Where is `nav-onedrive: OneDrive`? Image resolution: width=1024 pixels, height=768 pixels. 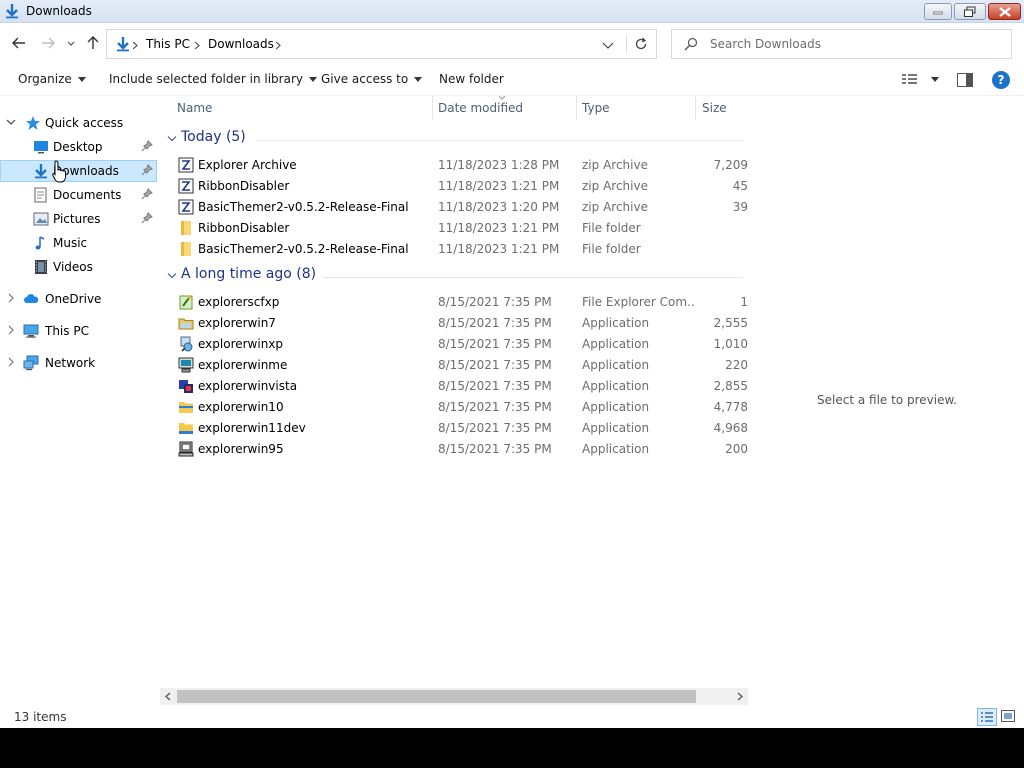 nav-onedrive: OneDrive is located at coordinates (78, 299).